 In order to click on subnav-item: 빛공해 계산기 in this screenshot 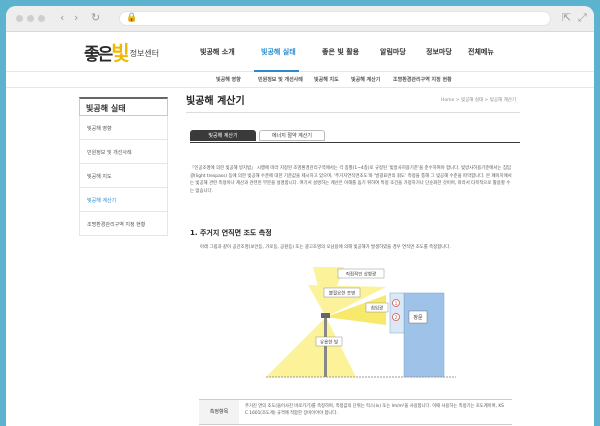, I will do `click(365, 79)`.